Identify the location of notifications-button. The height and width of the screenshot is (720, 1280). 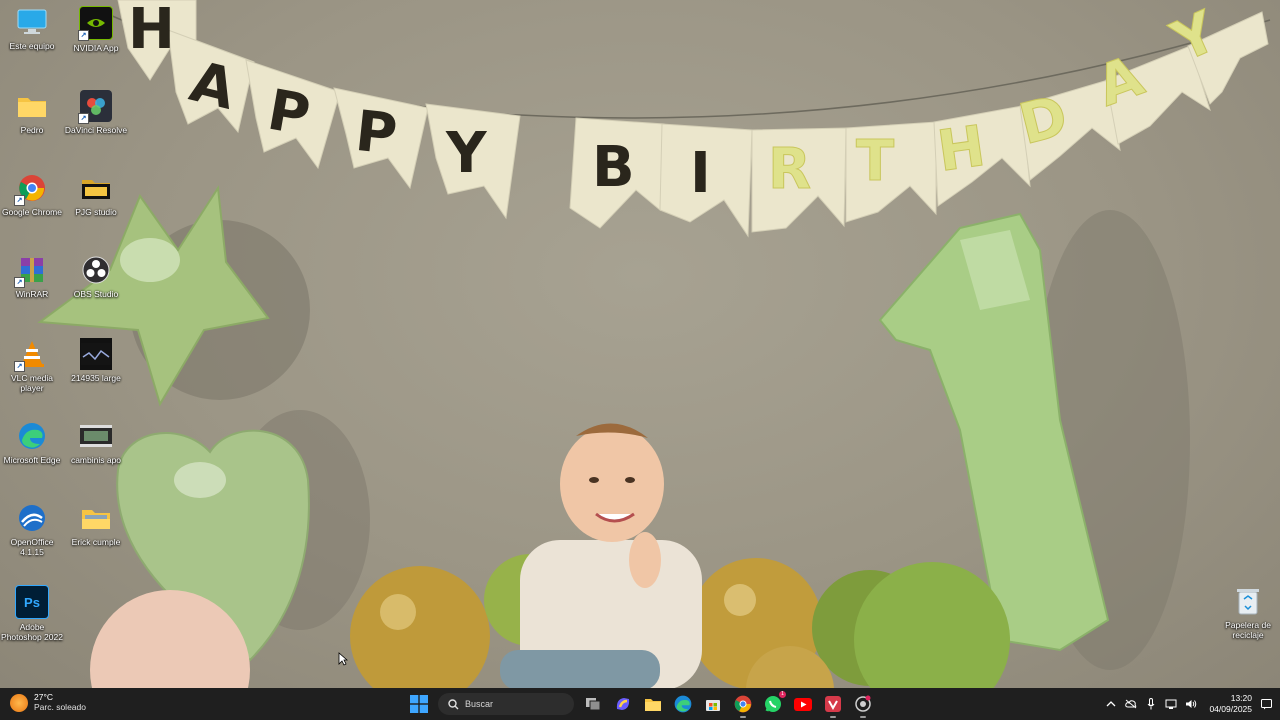
(1266, 704).